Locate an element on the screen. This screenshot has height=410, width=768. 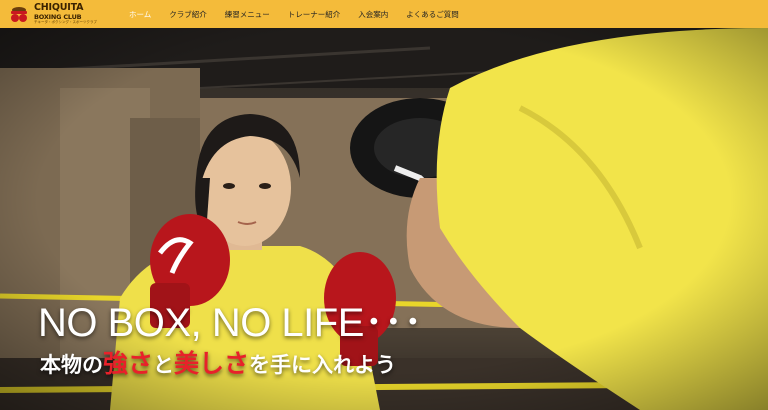
nav-faq: よくあるご質問 is located at coordinates (432, 14).